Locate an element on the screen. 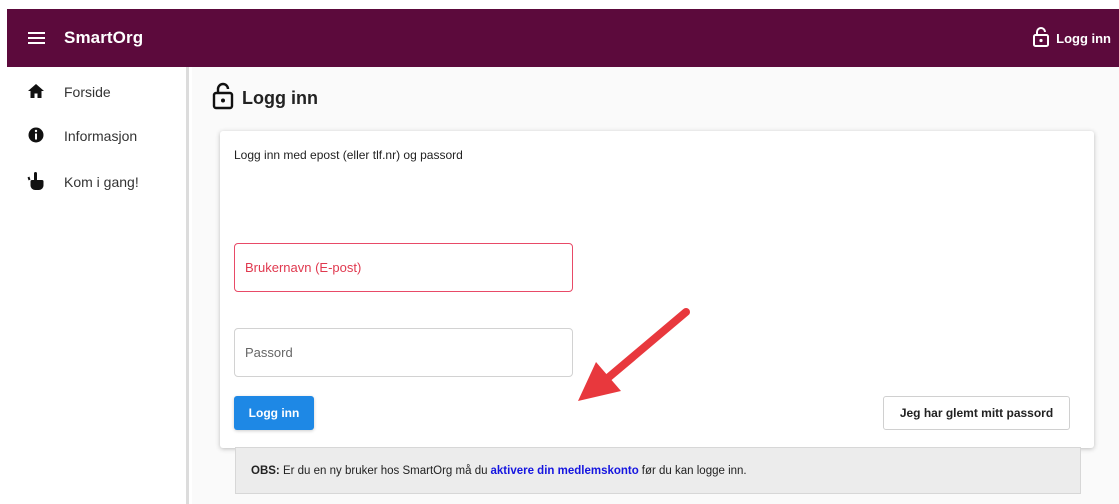 The width and height of the screenshot is (1119, 504). notice-prefix: OBS: is located at coordinates (265, 470).